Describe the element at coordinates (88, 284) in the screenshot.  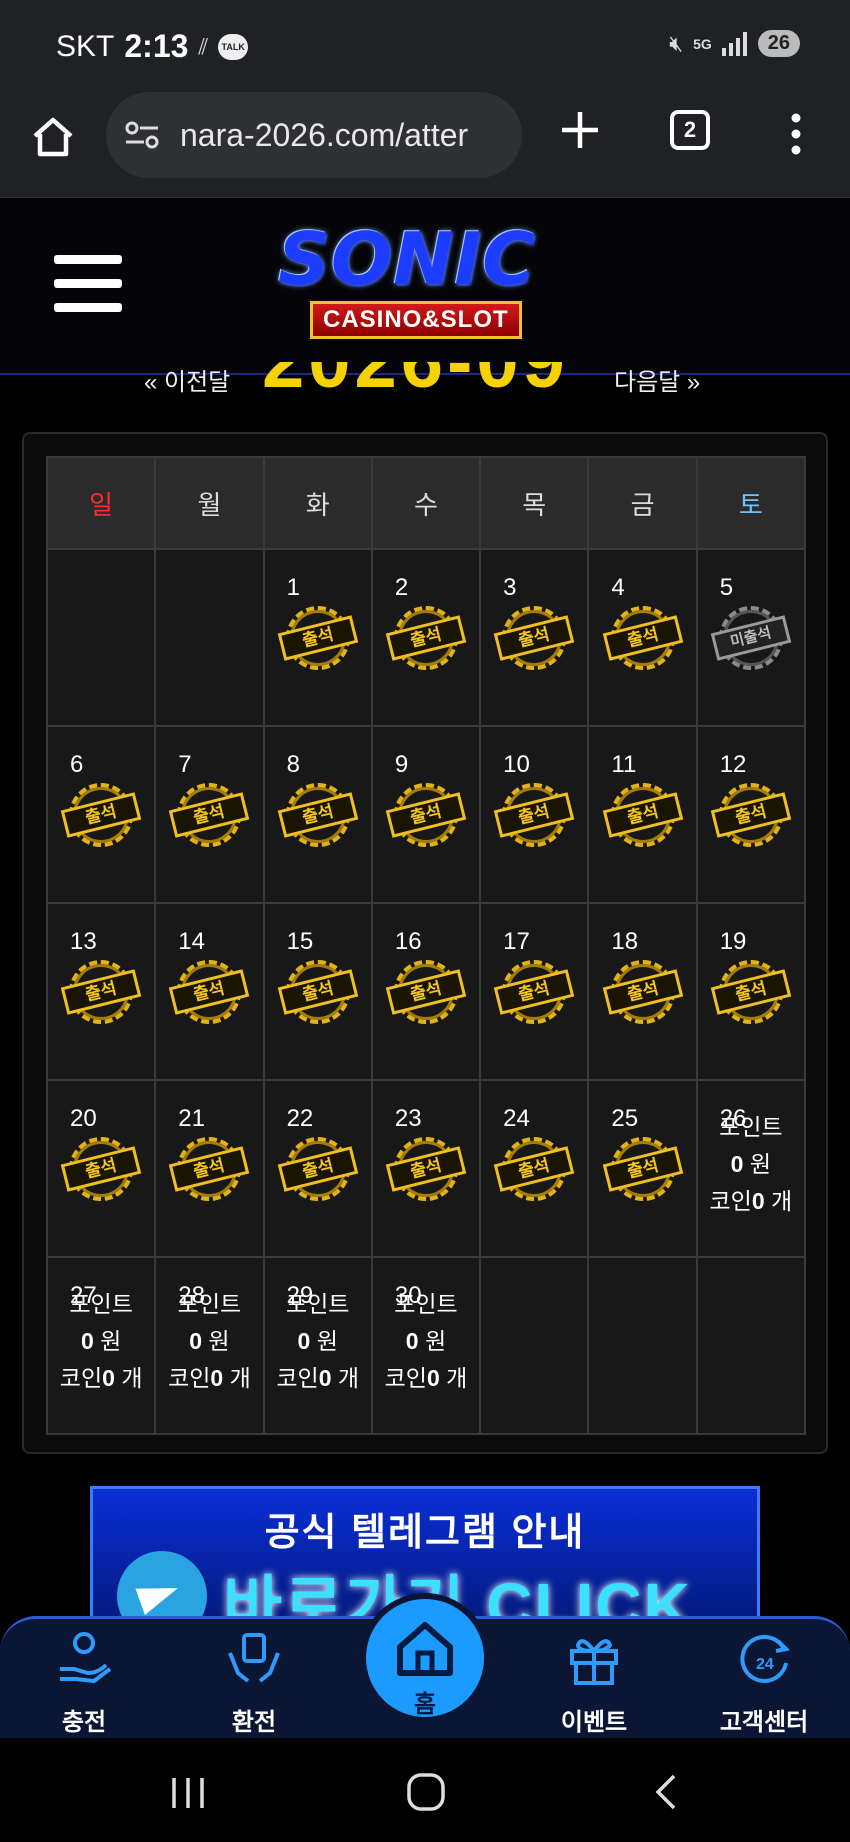
I see `hamburger-menu-icon` at that location.